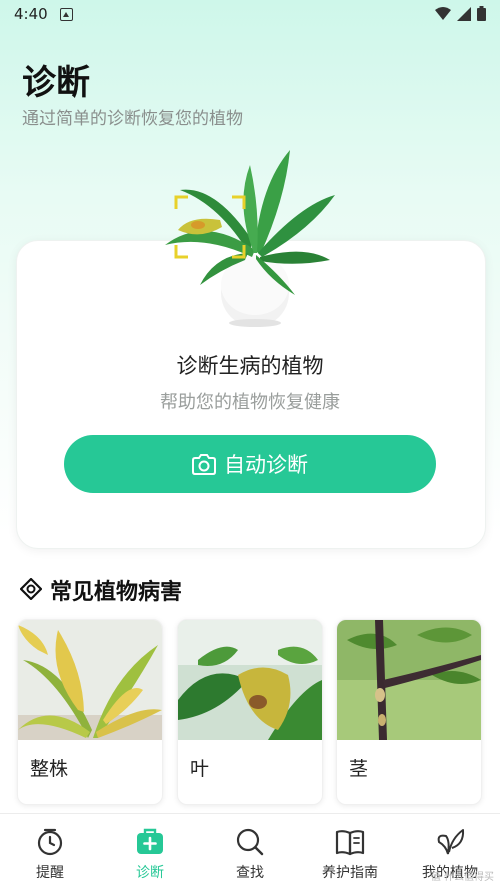  I want to click on leaf-photo, so click(250, 680).